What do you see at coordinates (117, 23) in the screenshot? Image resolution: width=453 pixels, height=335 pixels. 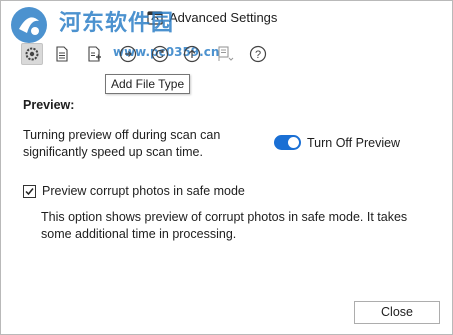 I see `watermark-site-name: 河东软件园` at bounding box center [117, 23].